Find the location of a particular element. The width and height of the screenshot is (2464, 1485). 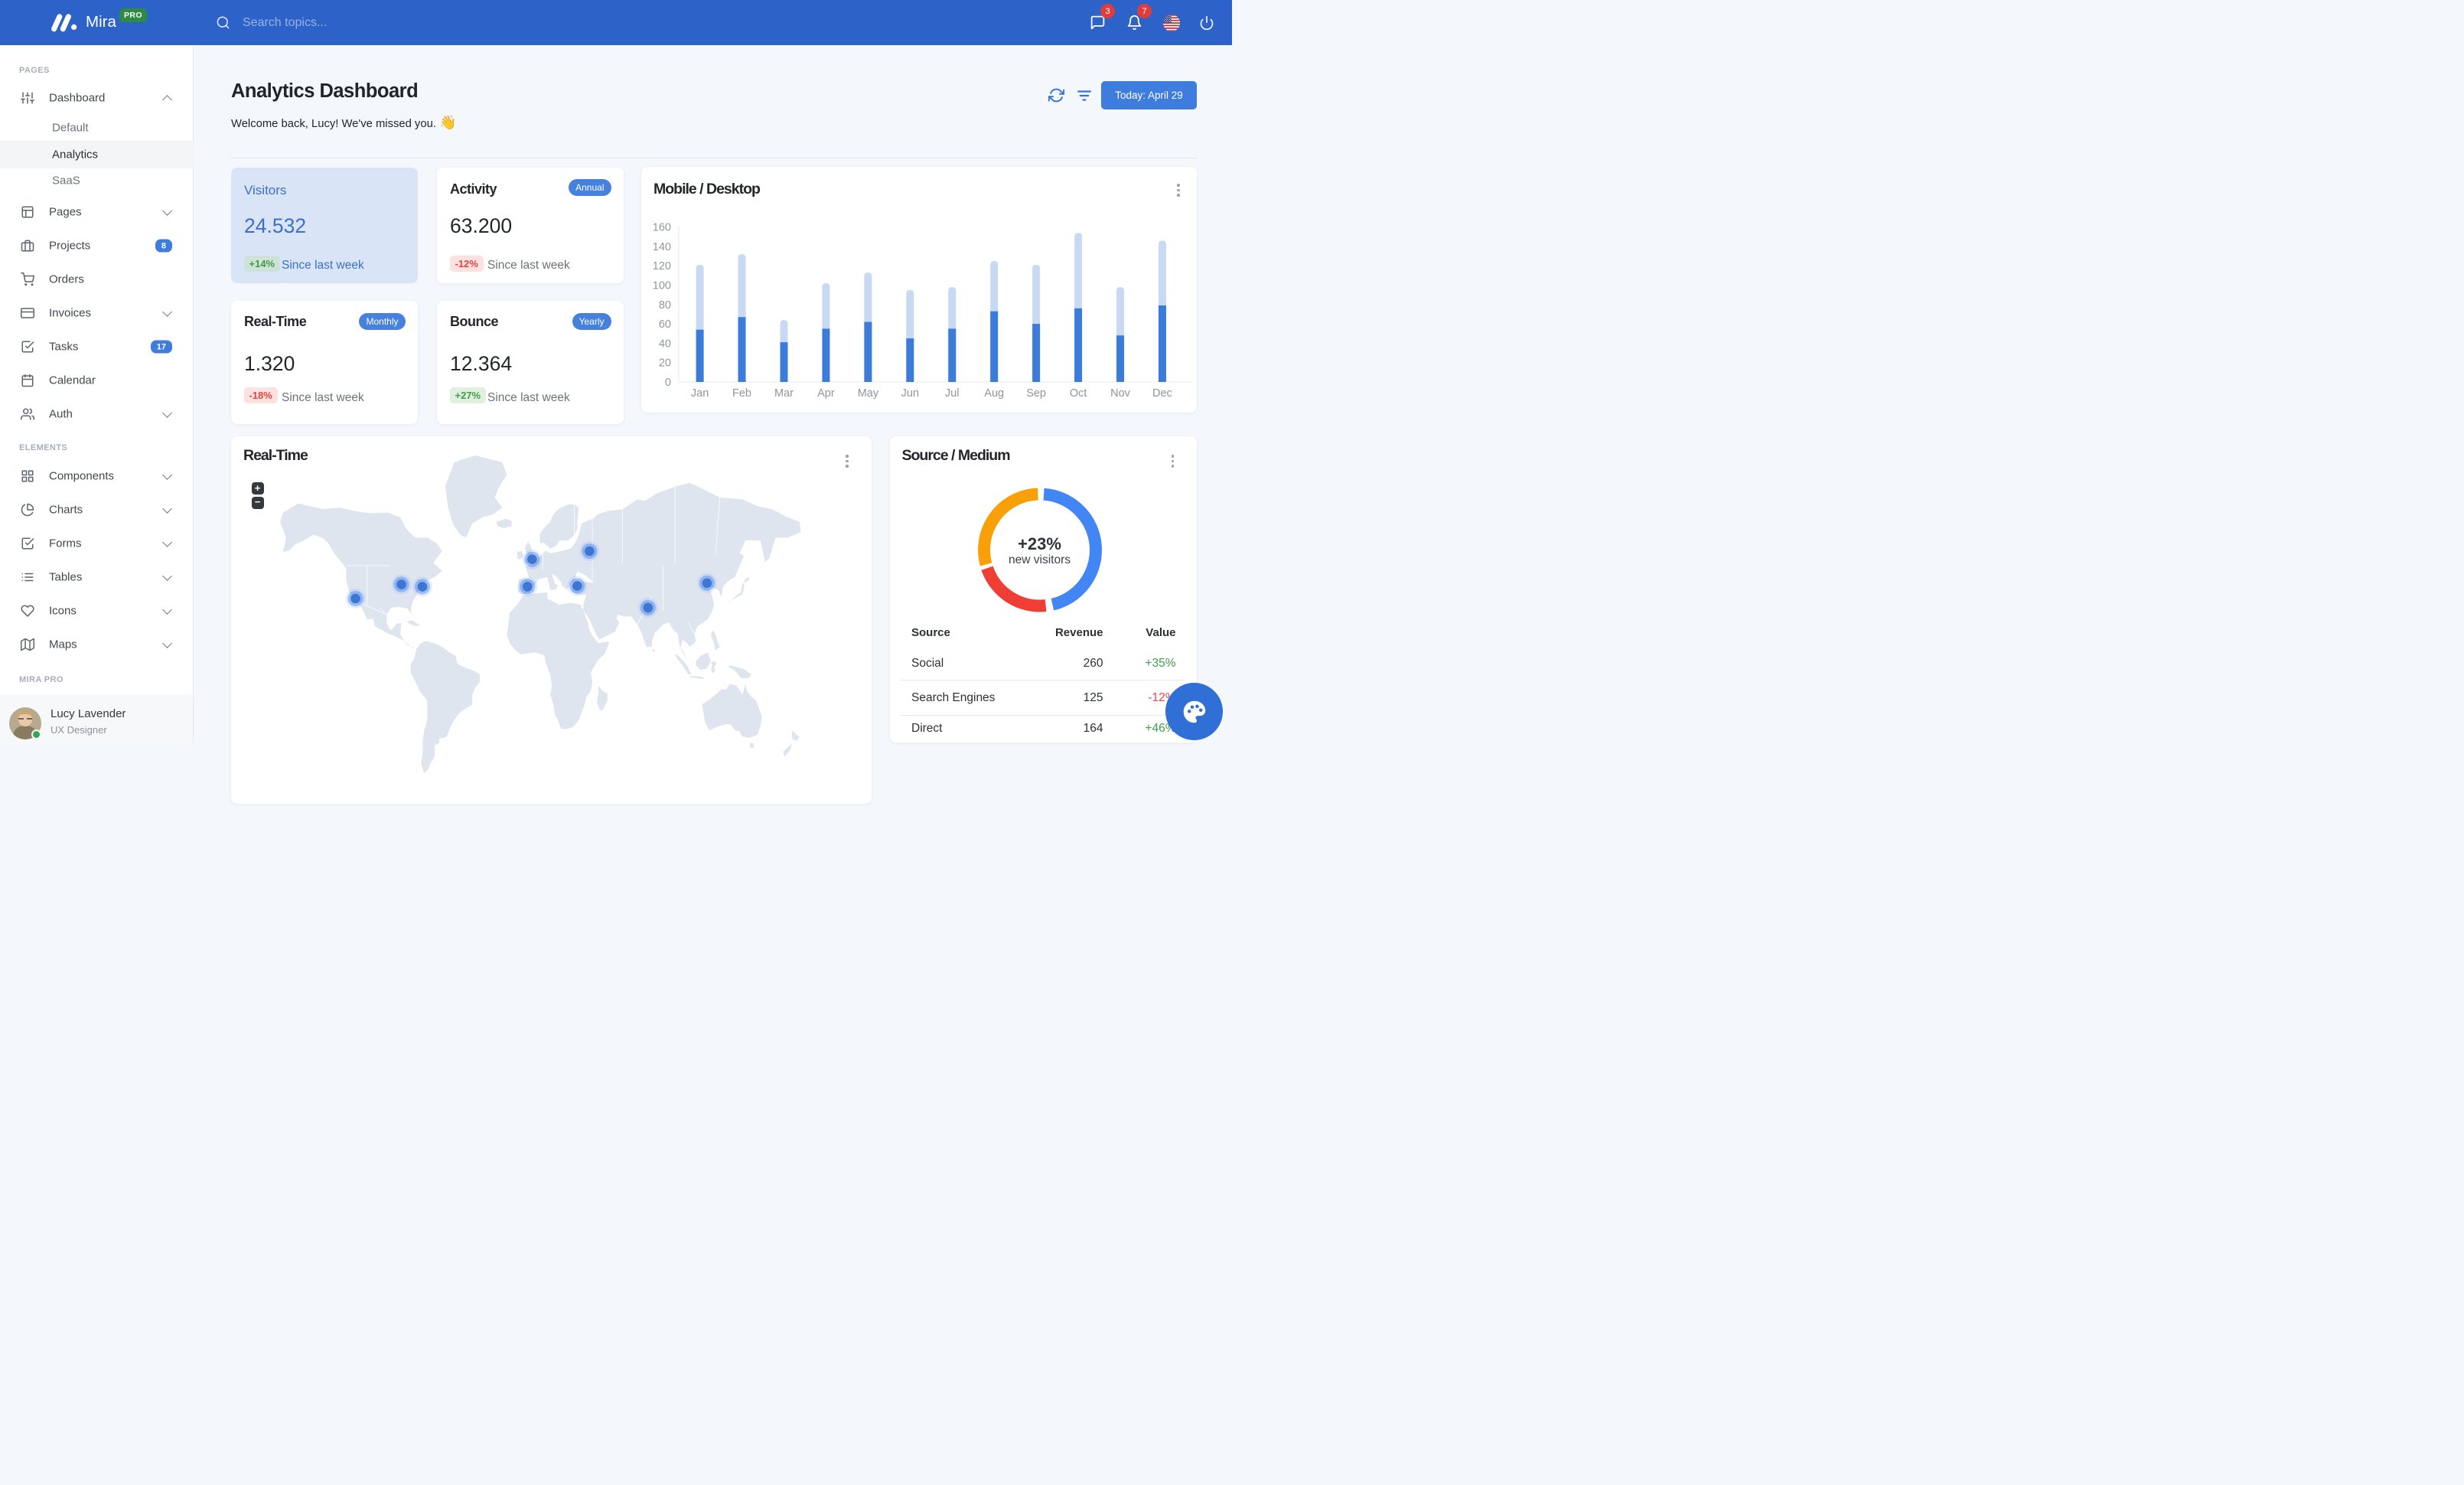

svg-text: 120 is located at coordinates (662, 266).